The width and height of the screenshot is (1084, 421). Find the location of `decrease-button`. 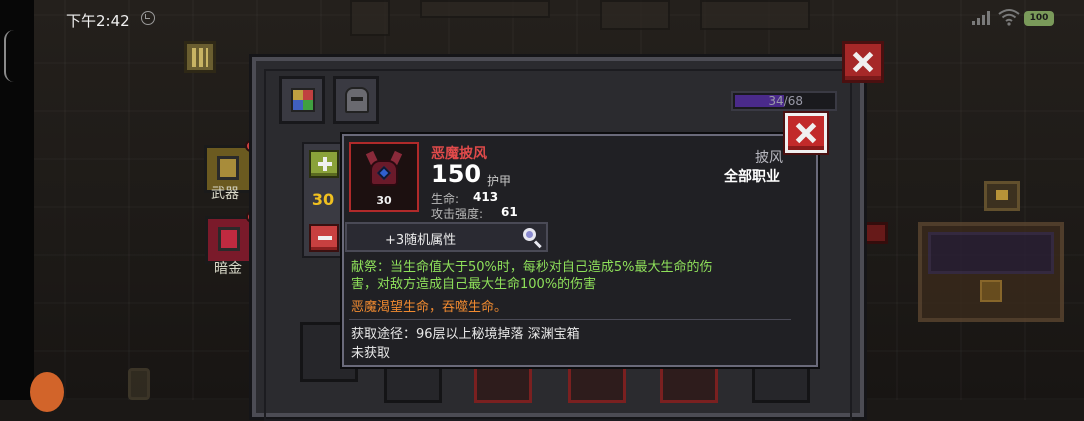

decrease-button is located at coordinates (324, 238).